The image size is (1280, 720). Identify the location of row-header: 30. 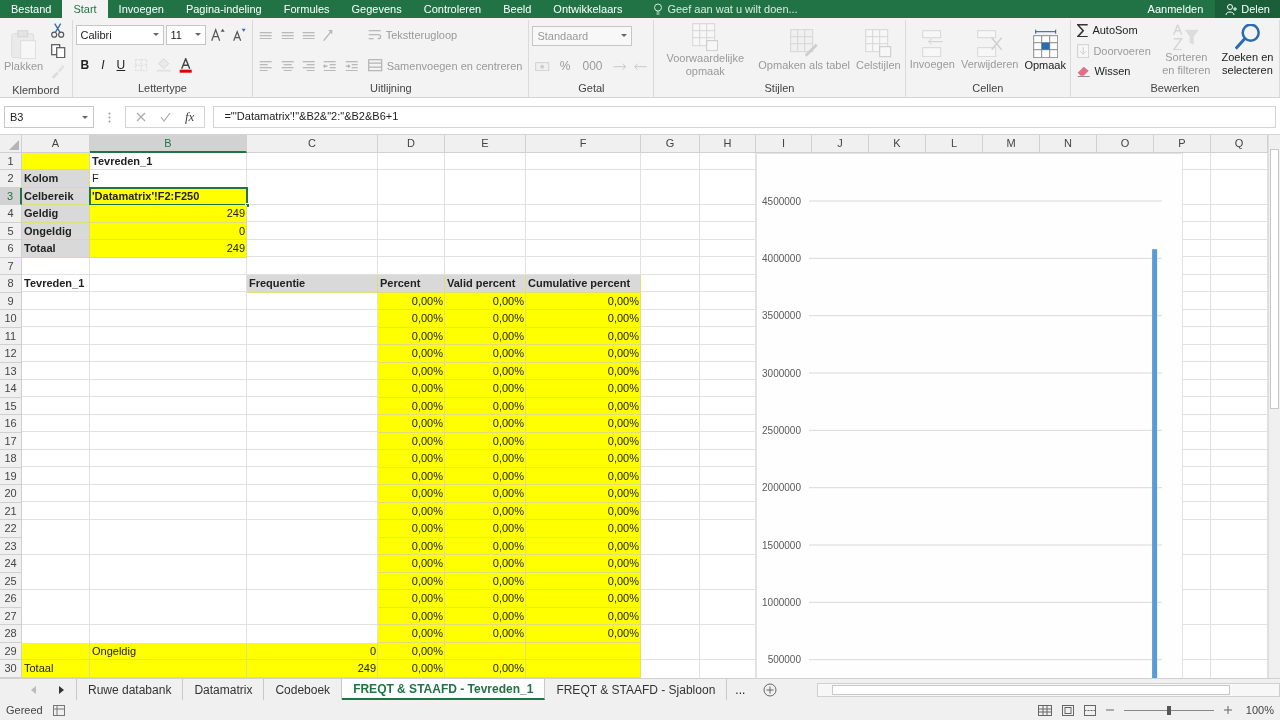
(11, 669).